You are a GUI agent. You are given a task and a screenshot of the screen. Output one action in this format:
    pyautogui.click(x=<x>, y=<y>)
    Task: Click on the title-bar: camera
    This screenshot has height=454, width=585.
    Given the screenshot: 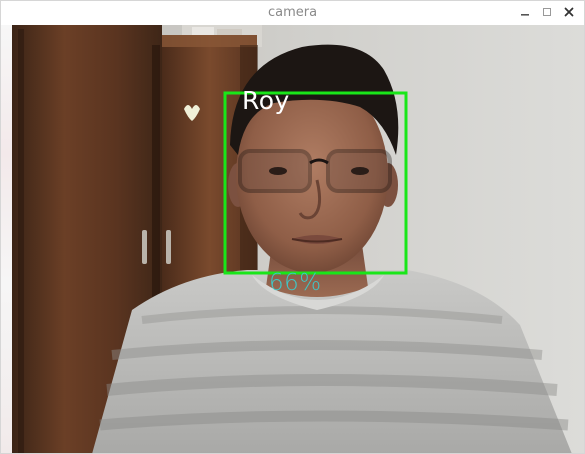 What is the action you would take?
    pyautogui.click(x=292, y=13)
    